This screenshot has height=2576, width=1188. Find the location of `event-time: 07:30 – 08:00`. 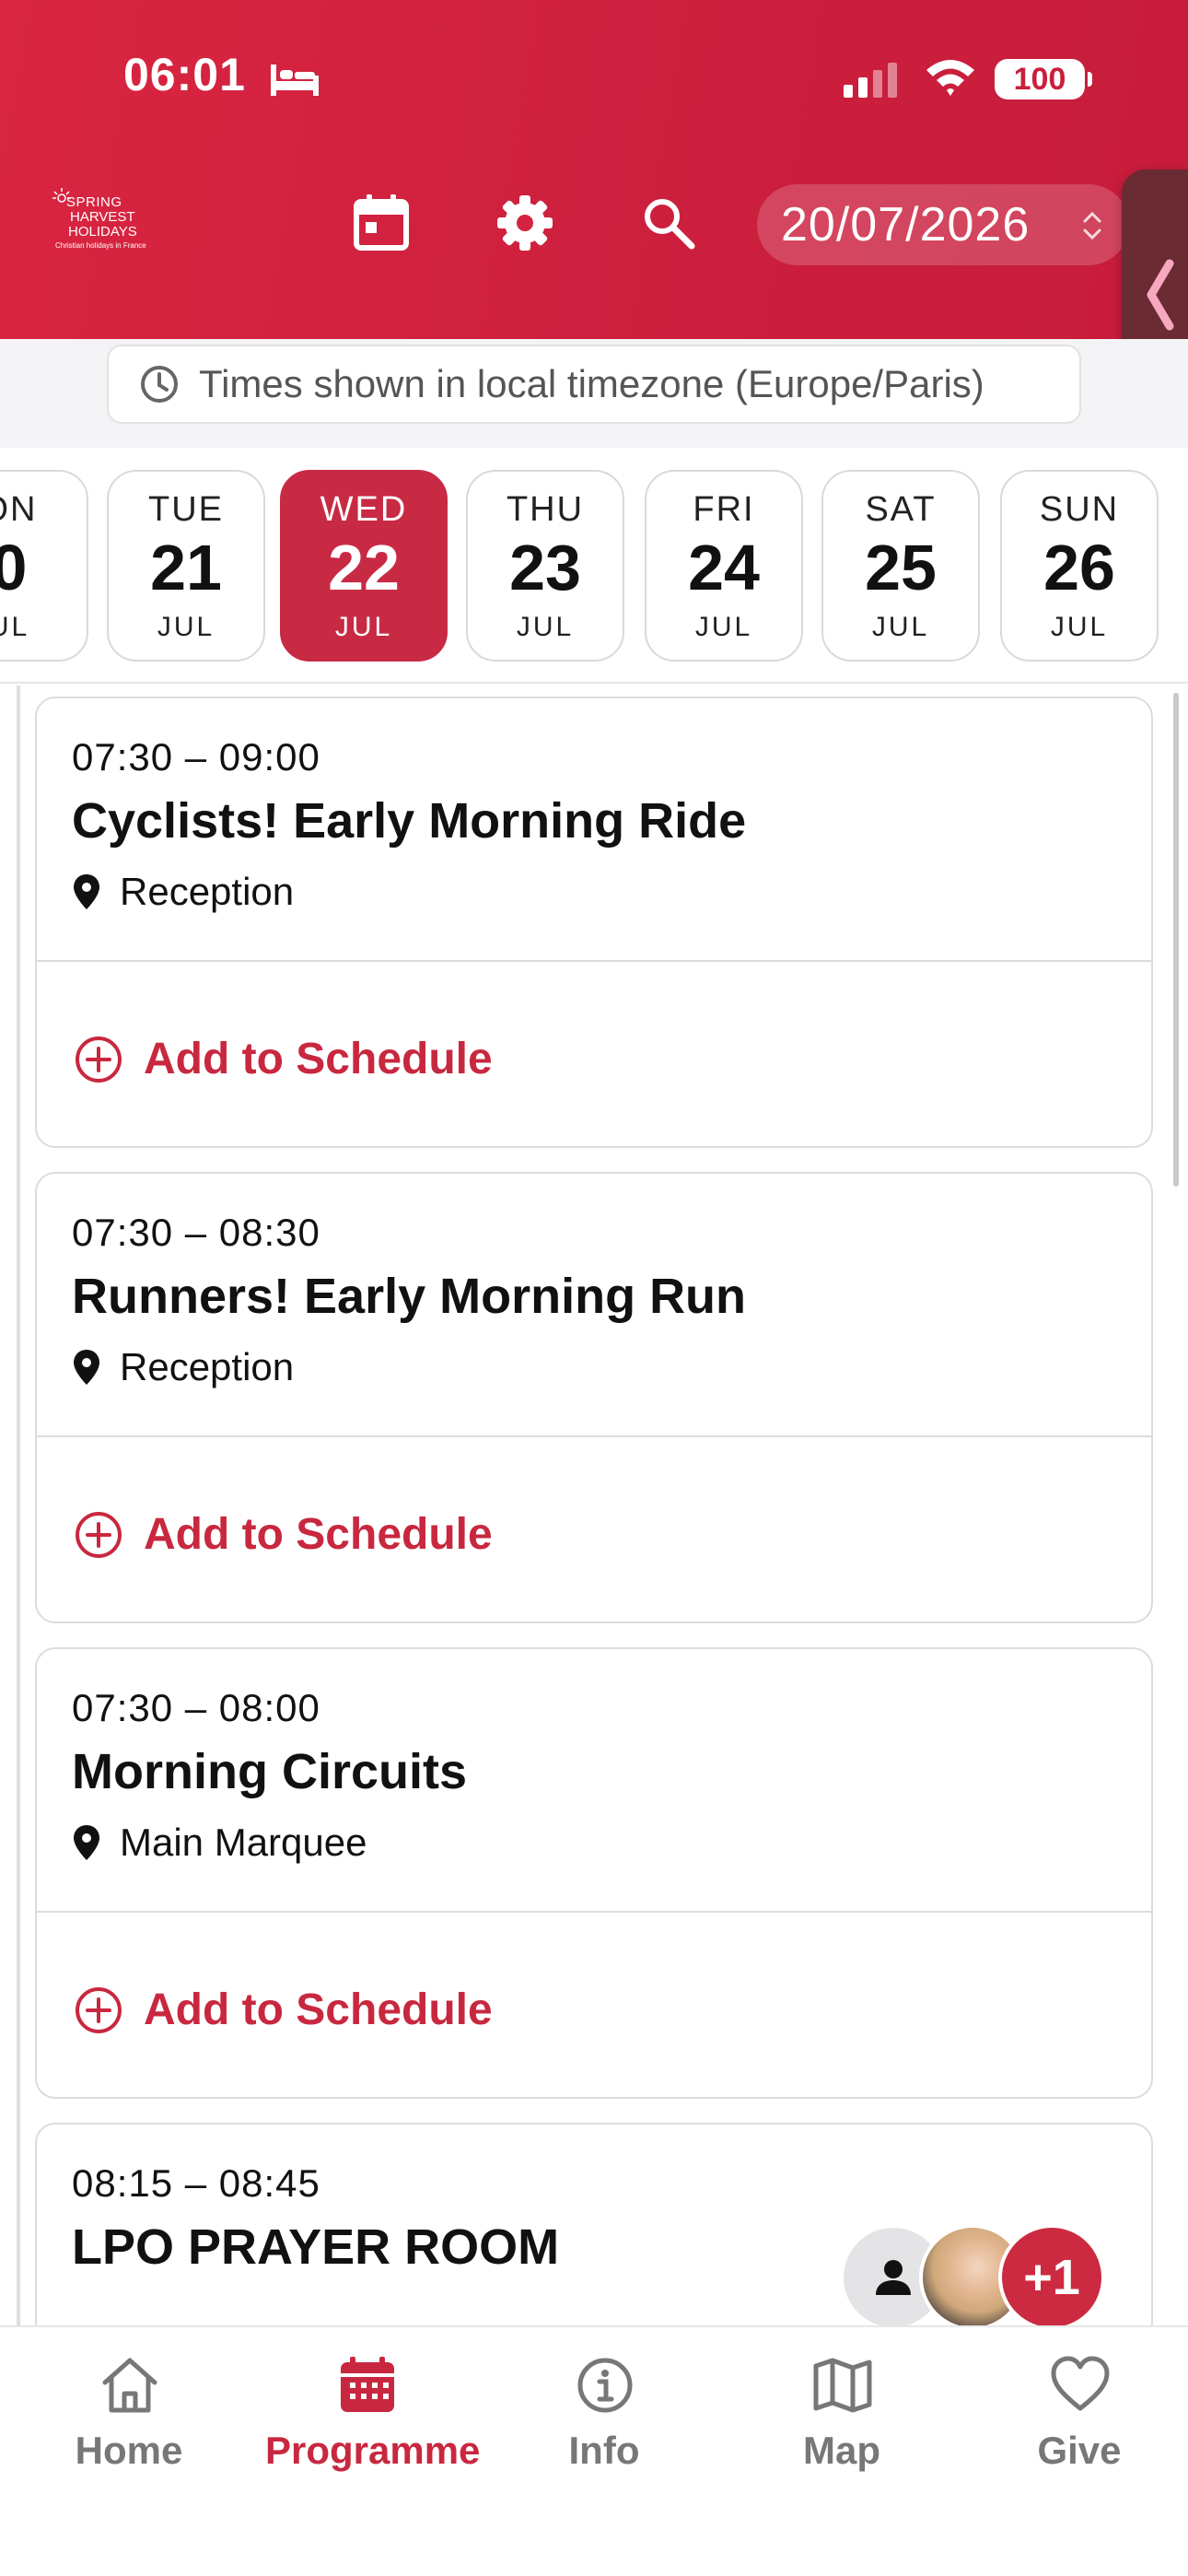

event-time: 07:30 – 08:00 is located at coordinates (196, 1707).